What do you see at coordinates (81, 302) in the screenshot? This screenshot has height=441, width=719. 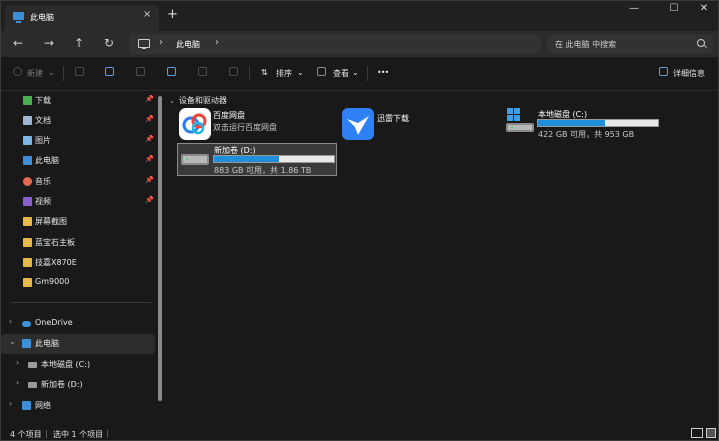 I see `sidebar-divider` at bounding box center [81, 302].